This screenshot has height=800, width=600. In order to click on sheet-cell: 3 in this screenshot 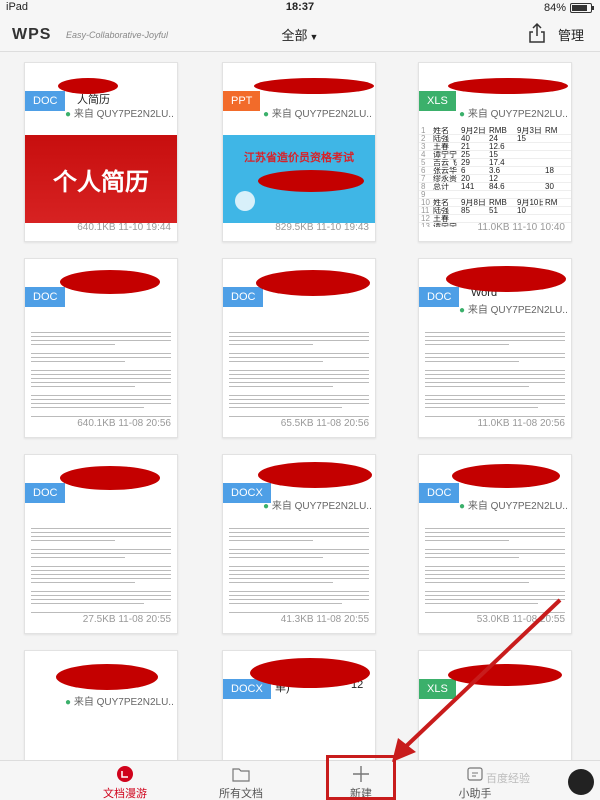, I will do `click(423, 146)`.